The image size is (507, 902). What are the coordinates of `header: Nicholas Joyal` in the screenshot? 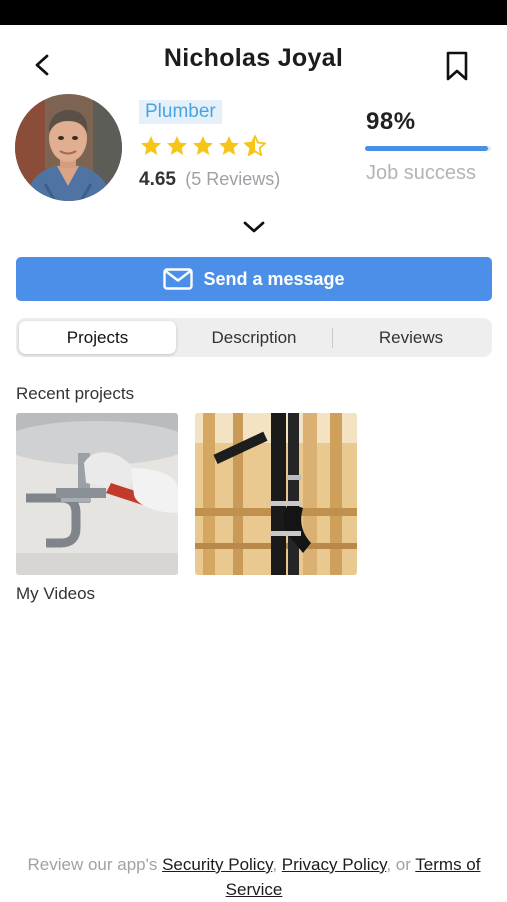 It's located at (253, 64).